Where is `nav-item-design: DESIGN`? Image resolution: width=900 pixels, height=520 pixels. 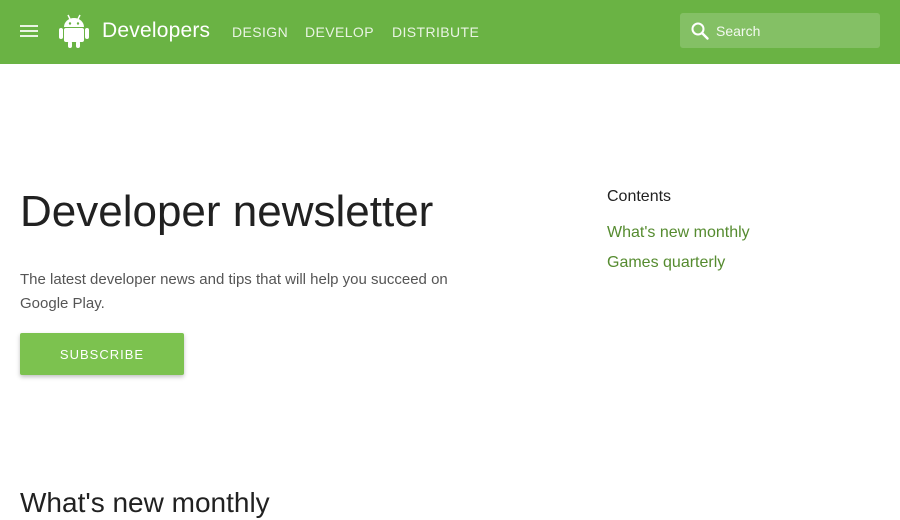
nav-item-design: DESIGN is located at coordinates (260, 32).